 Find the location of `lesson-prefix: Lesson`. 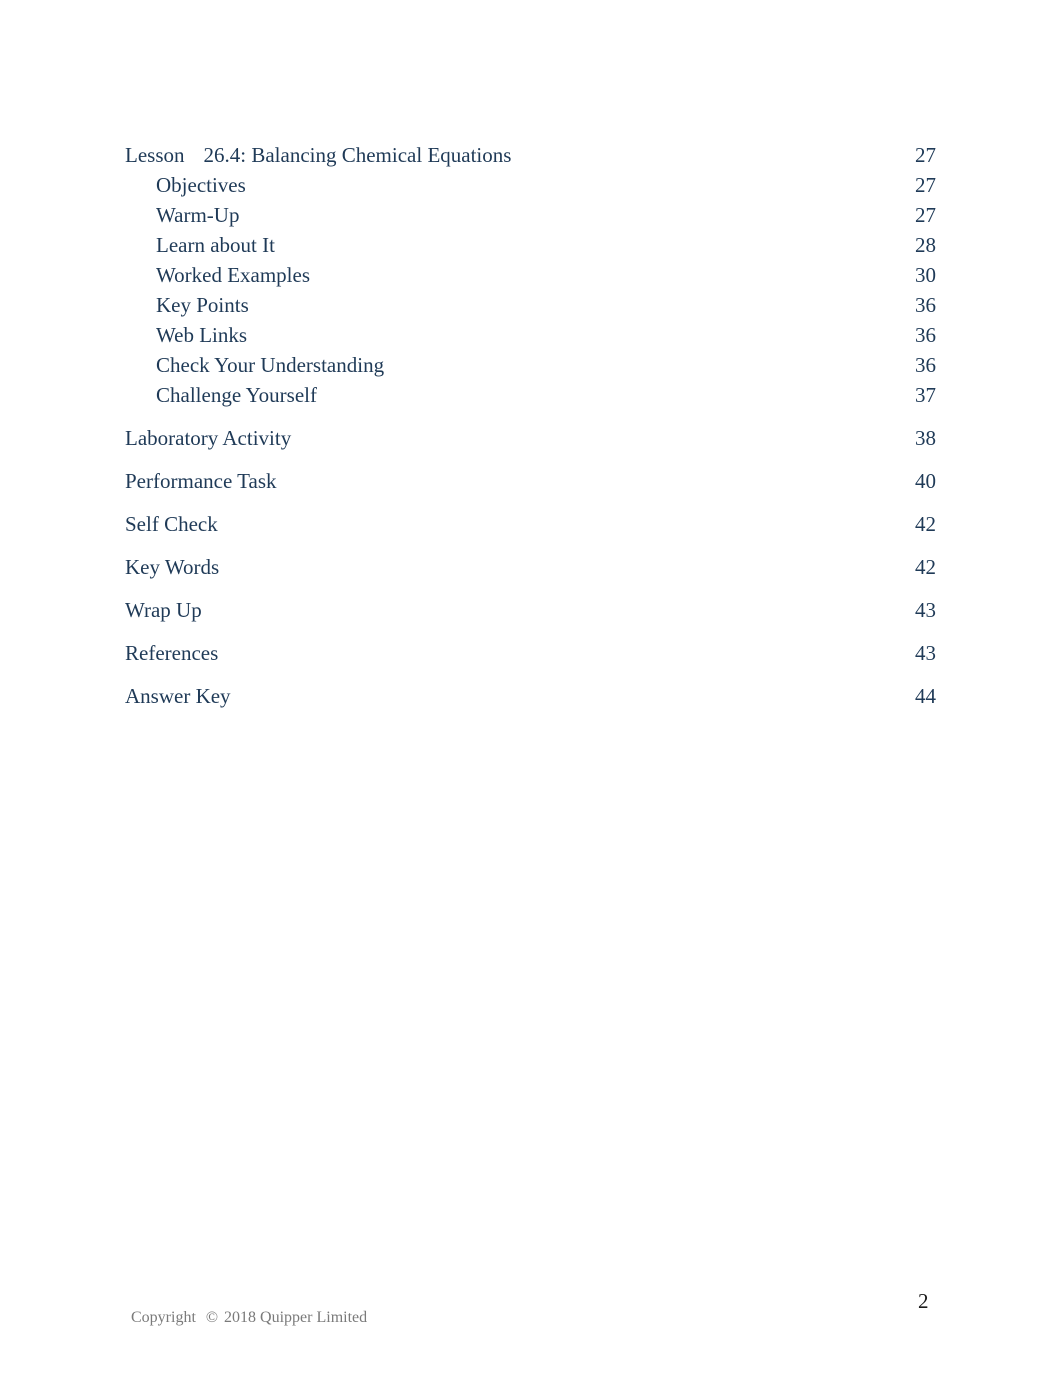

lesson-prefix: Lesson is located at coordinates (155, 155).